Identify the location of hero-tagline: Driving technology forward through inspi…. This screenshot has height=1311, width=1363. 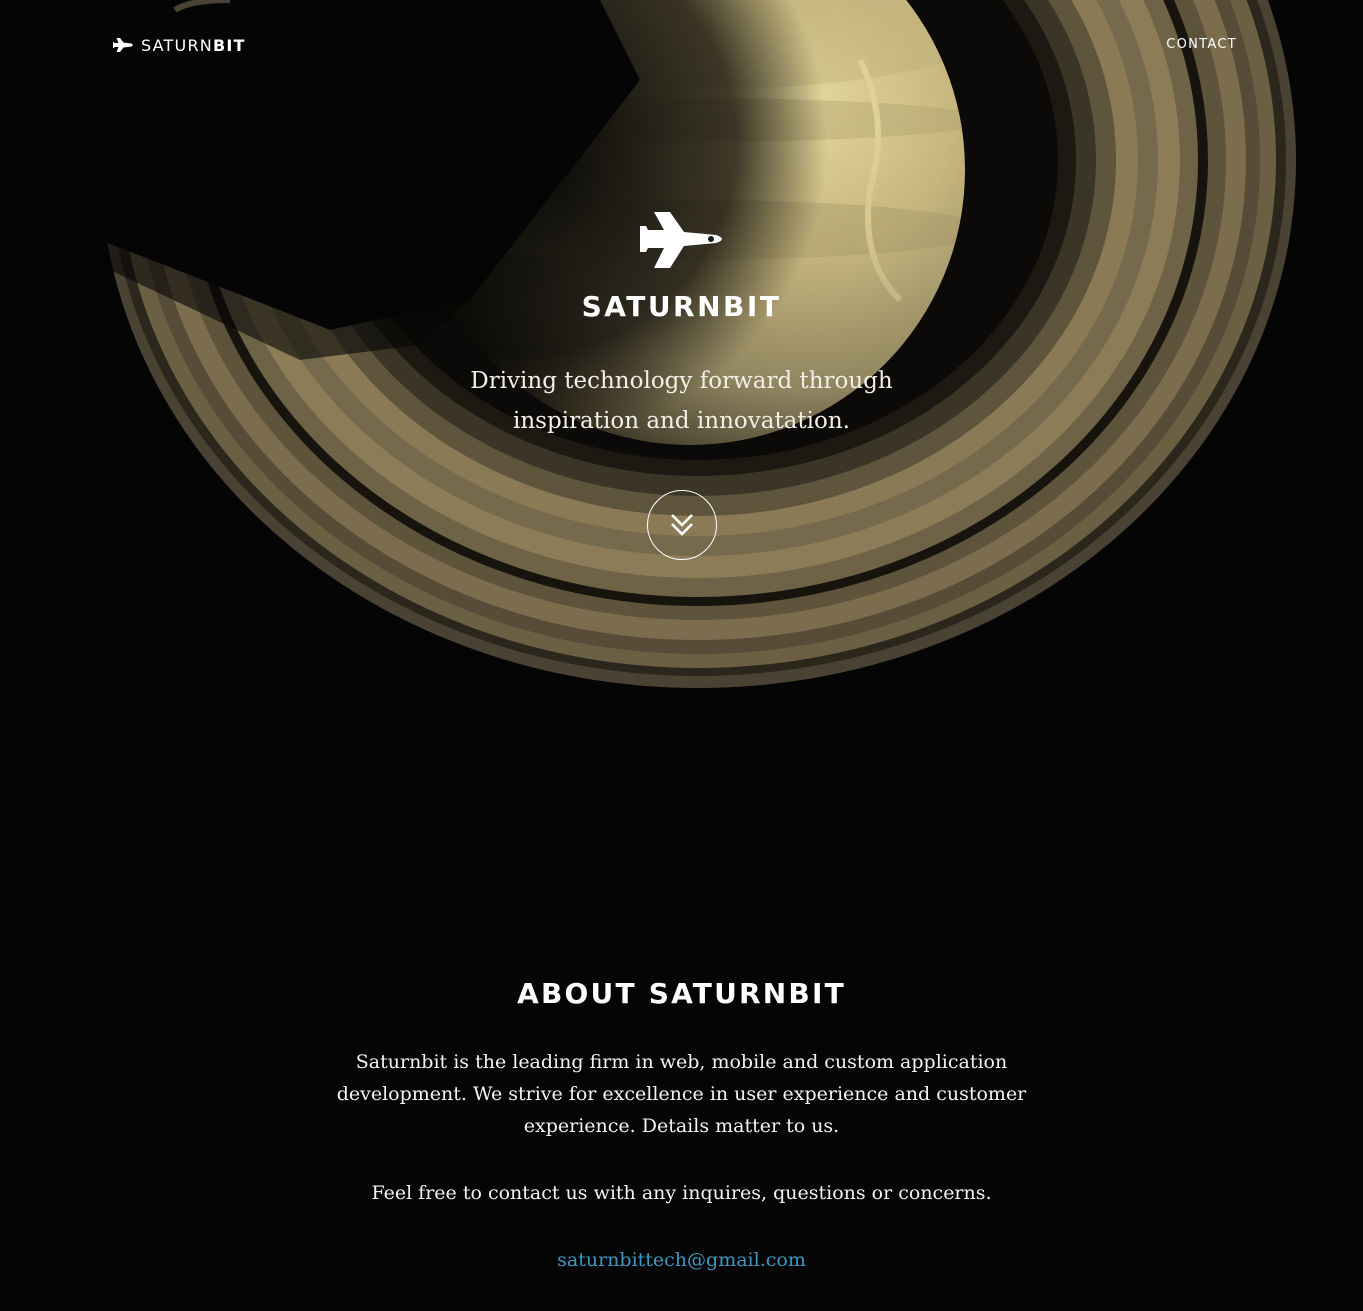
(681, 401).